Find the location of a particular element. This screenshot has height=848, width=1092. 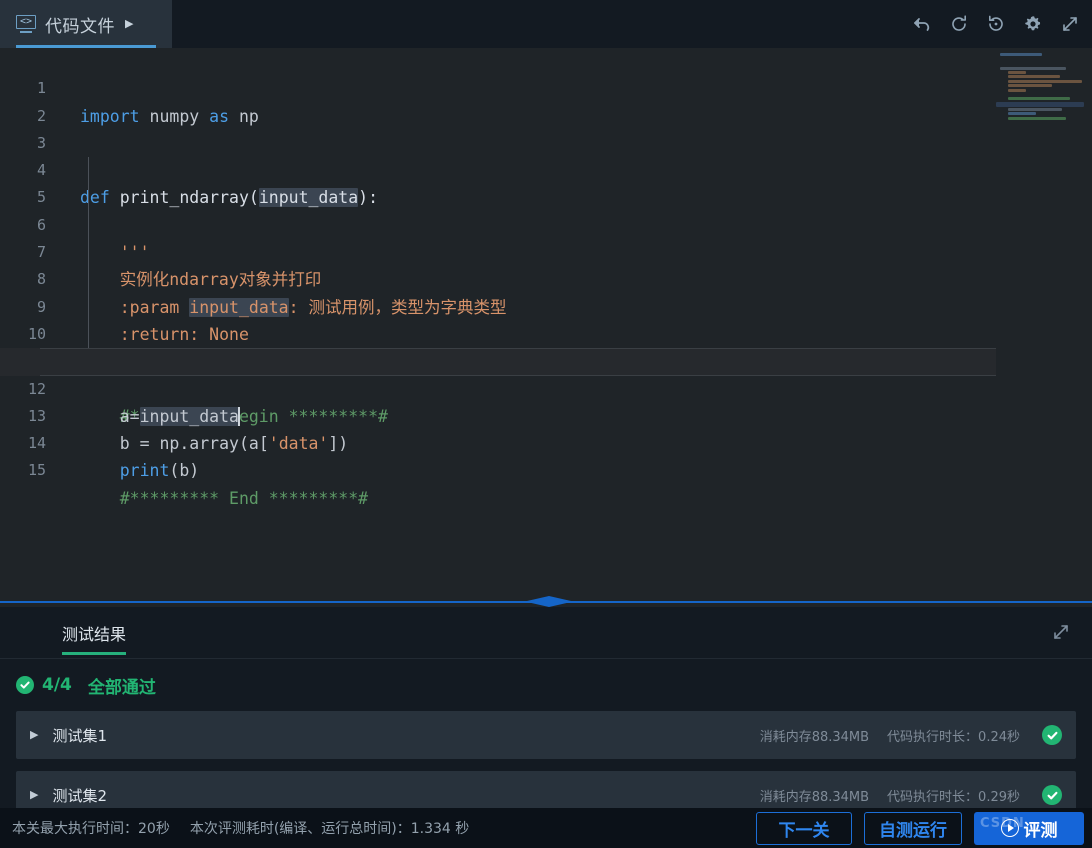

code-line: 5 ''' is located at coordinates (546, 209).